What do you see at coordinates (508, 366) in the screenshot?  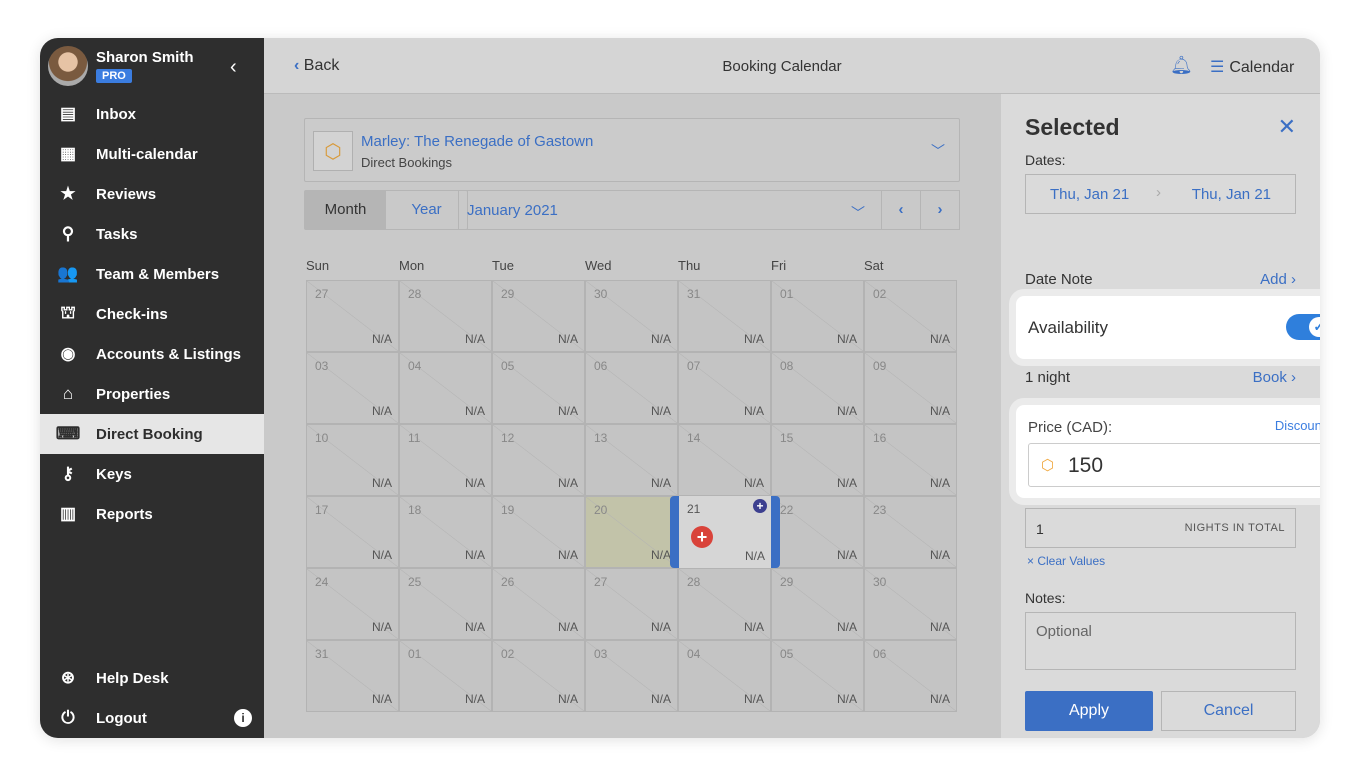 I see `day-number: 05` at bounding box center [508, 366].